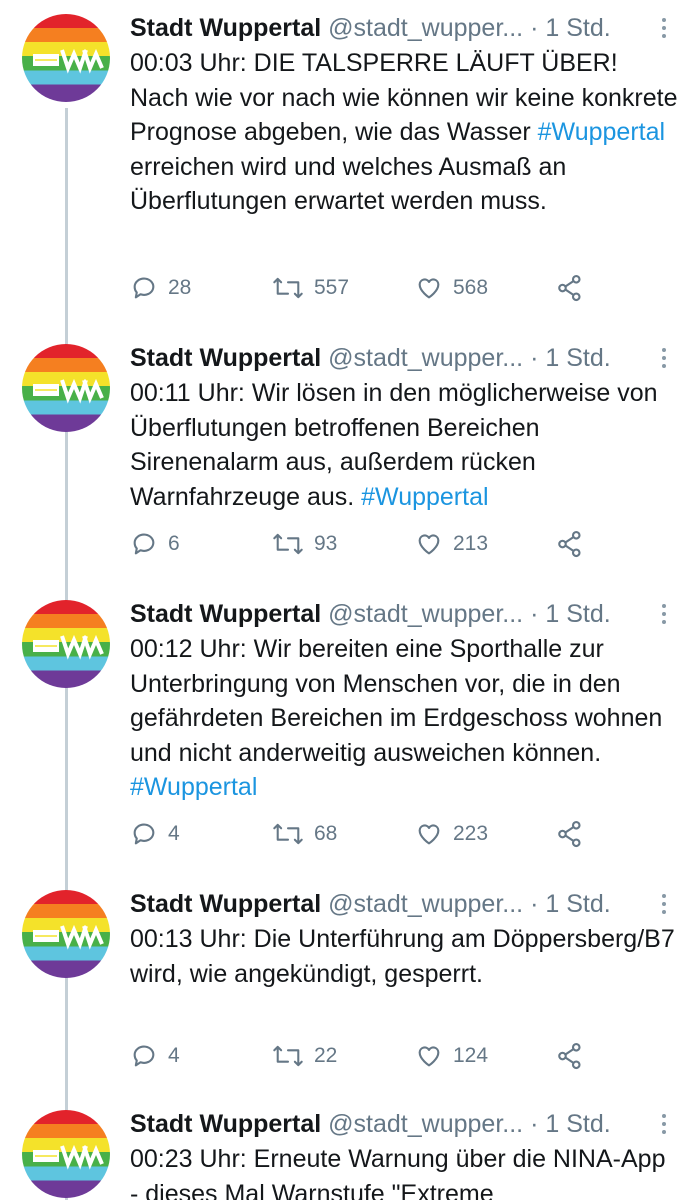  What do you see at coordinates (326, 543) in the screenshot?
I see `retweet-count: 93` at bounding box center [326, 543].